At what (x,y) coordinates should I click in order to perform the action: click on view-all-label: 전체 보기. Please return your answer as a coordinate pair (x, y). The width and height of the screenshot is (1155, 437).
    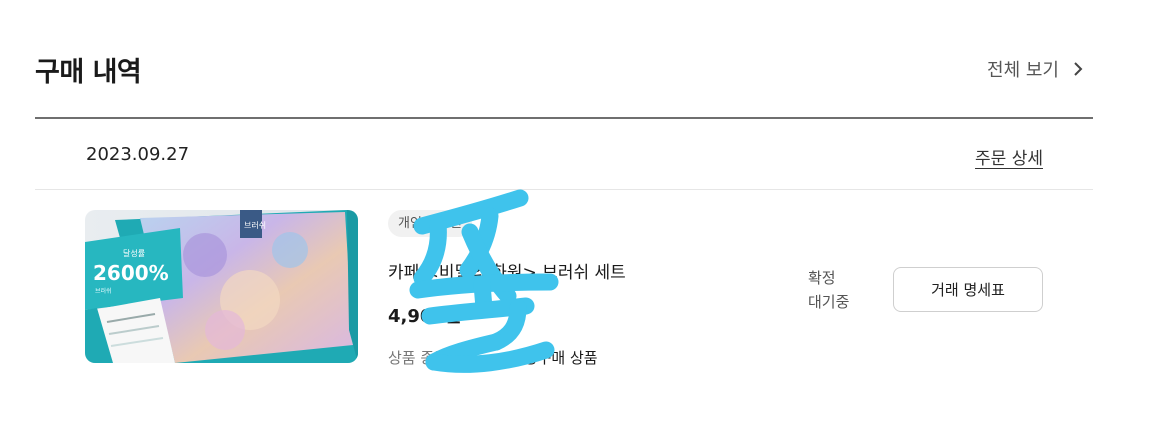
    Looking at the image, I should click on (1023, 70).